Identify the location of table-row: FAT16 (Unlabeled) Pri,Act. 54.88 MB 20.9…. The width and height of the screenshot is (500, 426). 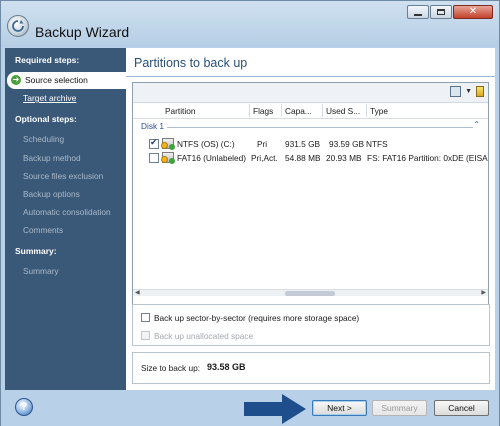
(310, 158).